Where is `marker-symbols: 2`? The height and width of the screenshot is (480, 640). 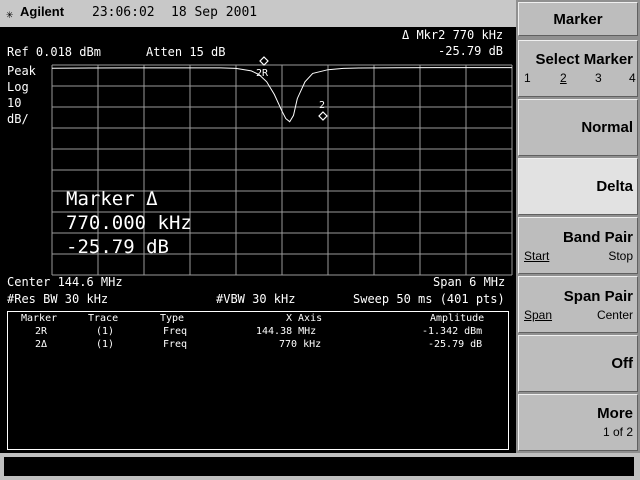
marker-symbols: 2 is located at coordinates (293, 88).